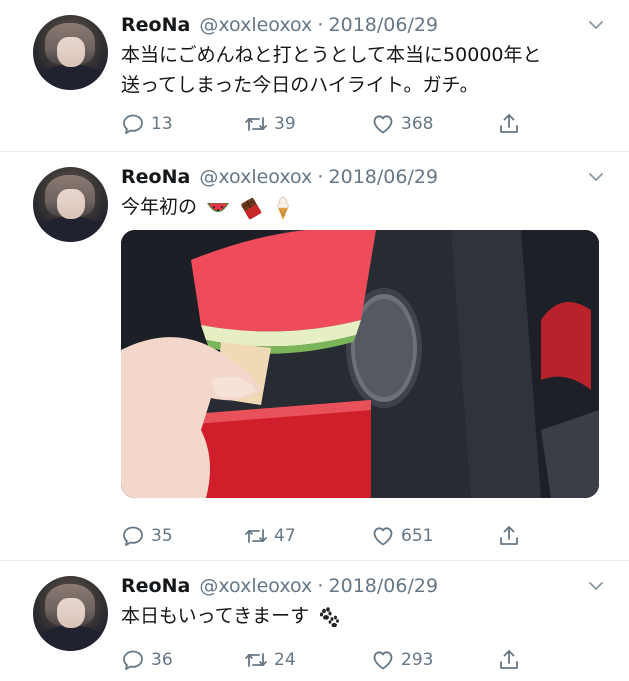 The height and width of the screenshot is (681, 629). Describe the element at coordinates (417, 536) in the screenshot. I see `like-count: 651` at that location.